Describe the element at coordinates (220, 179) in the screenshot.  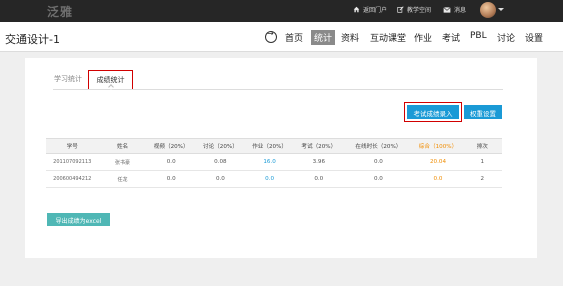
I see `discussion-score: 0.0` at that location.